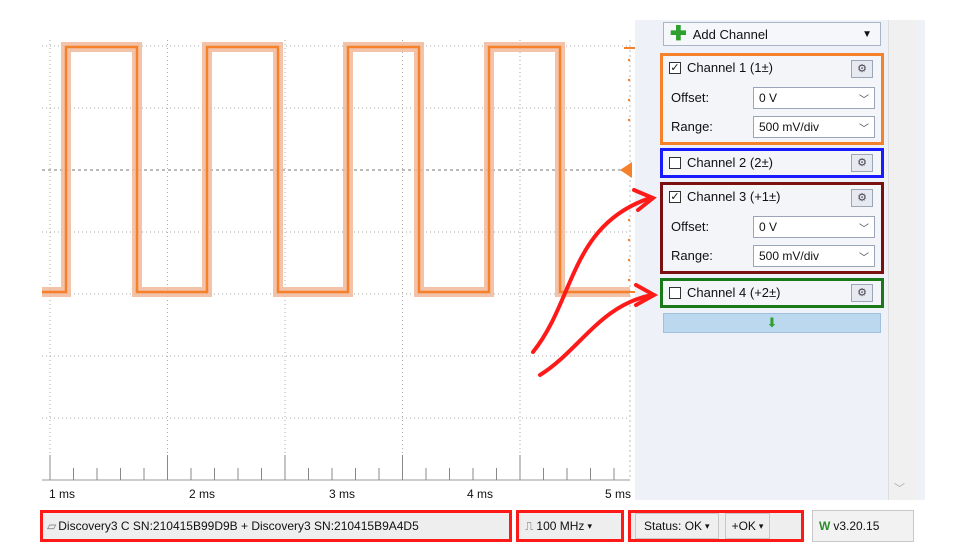 The width and height of the screenshot is (960, 548). I want to click on version-label: v3.20.15, so click(856, 526).